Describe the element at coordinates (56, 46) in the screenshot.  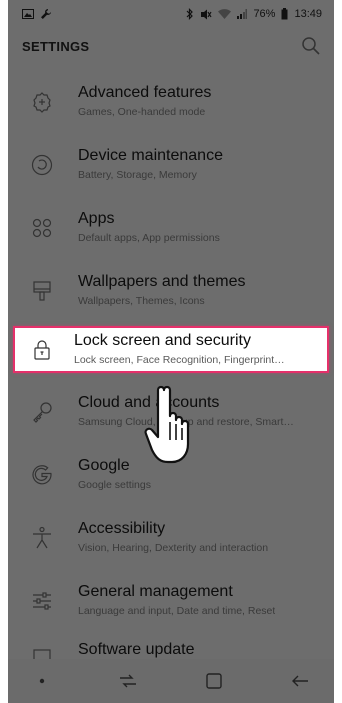
I see `page-title: SETTINGS` at that location.